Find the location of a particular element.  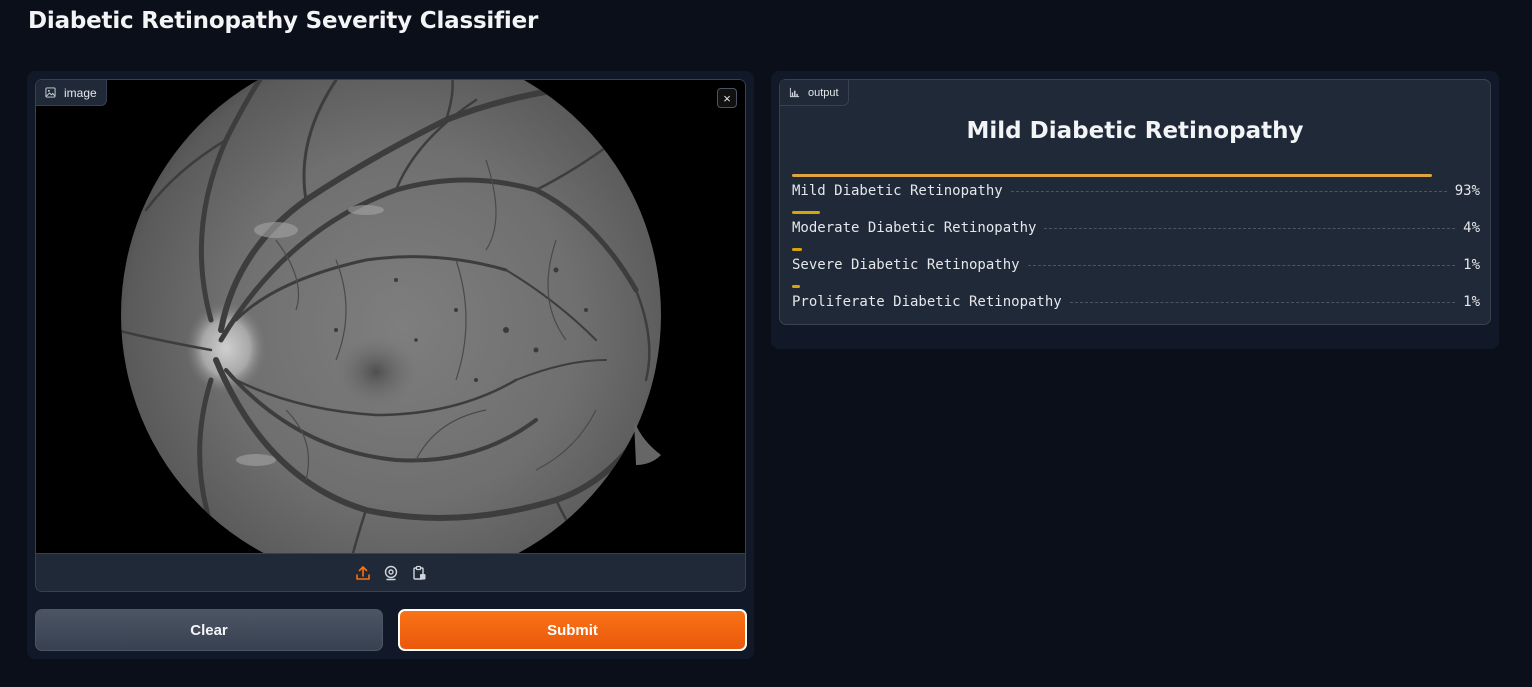

output-label-text: output is located at coordinates (823, 92).